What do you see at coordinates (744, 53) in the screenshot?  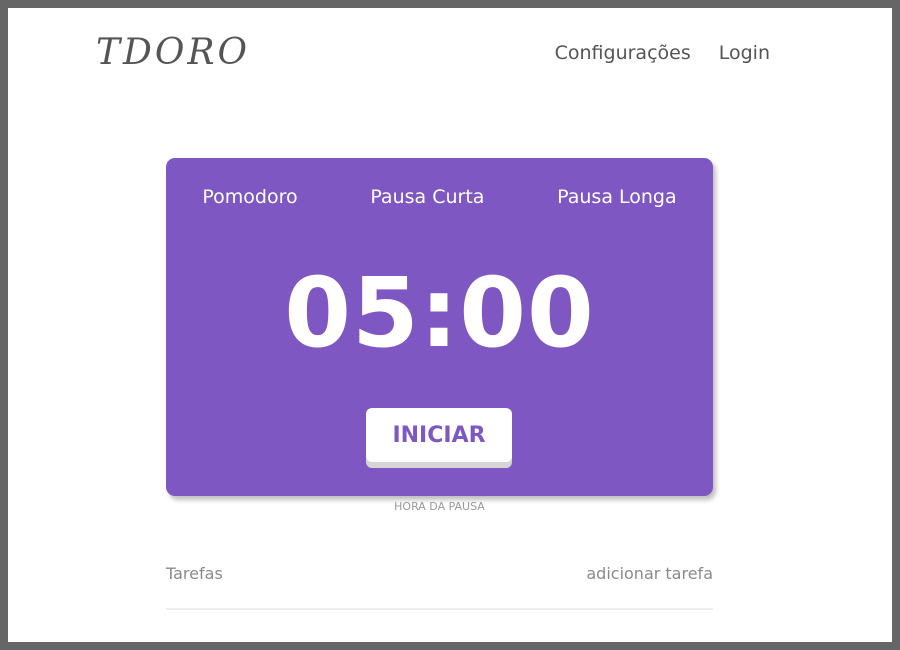 I see `nav-login-link: Login` at bounding box center [744, 53].